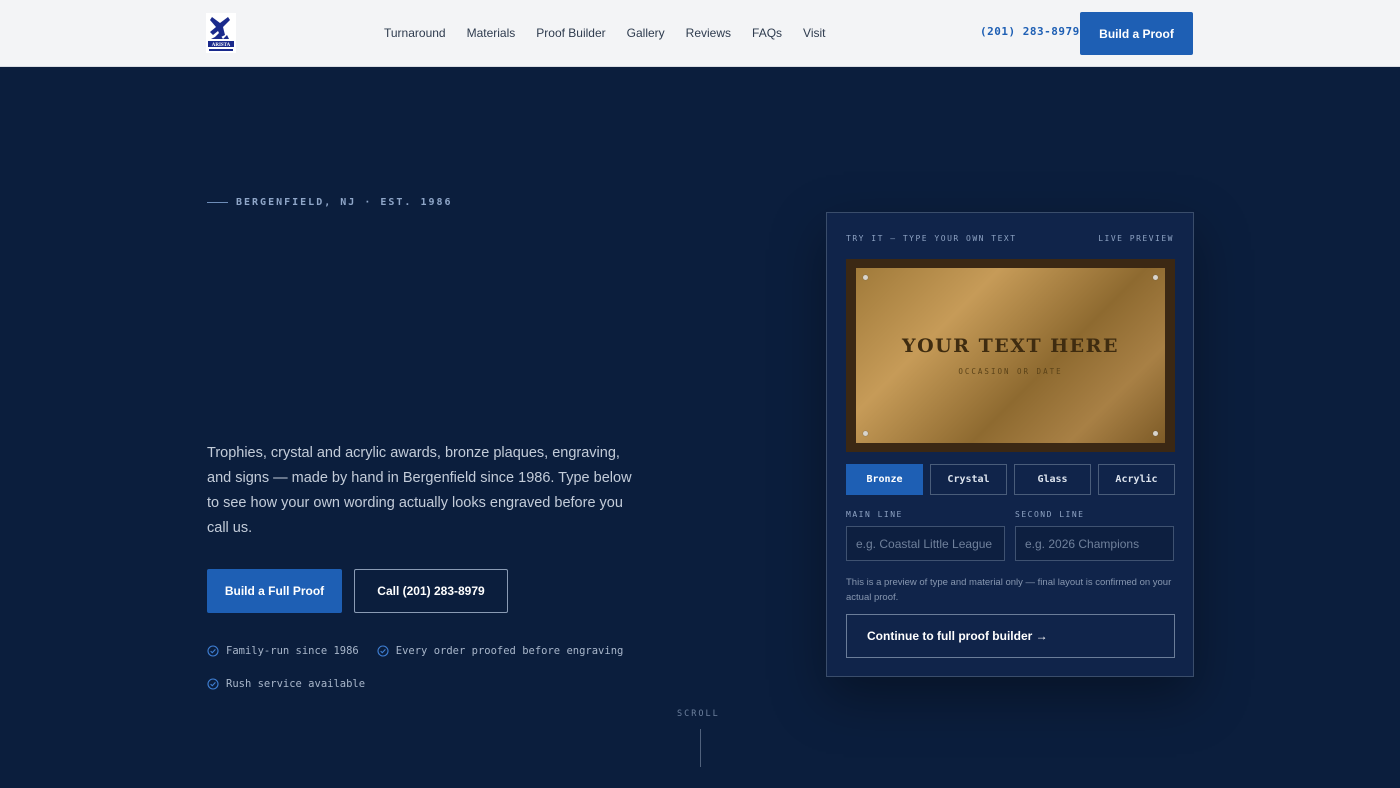 This screenshot has width=1400, height=788. I want to click on plaque-main-text: YOUR TEXT HERE, so click(1010, 346).